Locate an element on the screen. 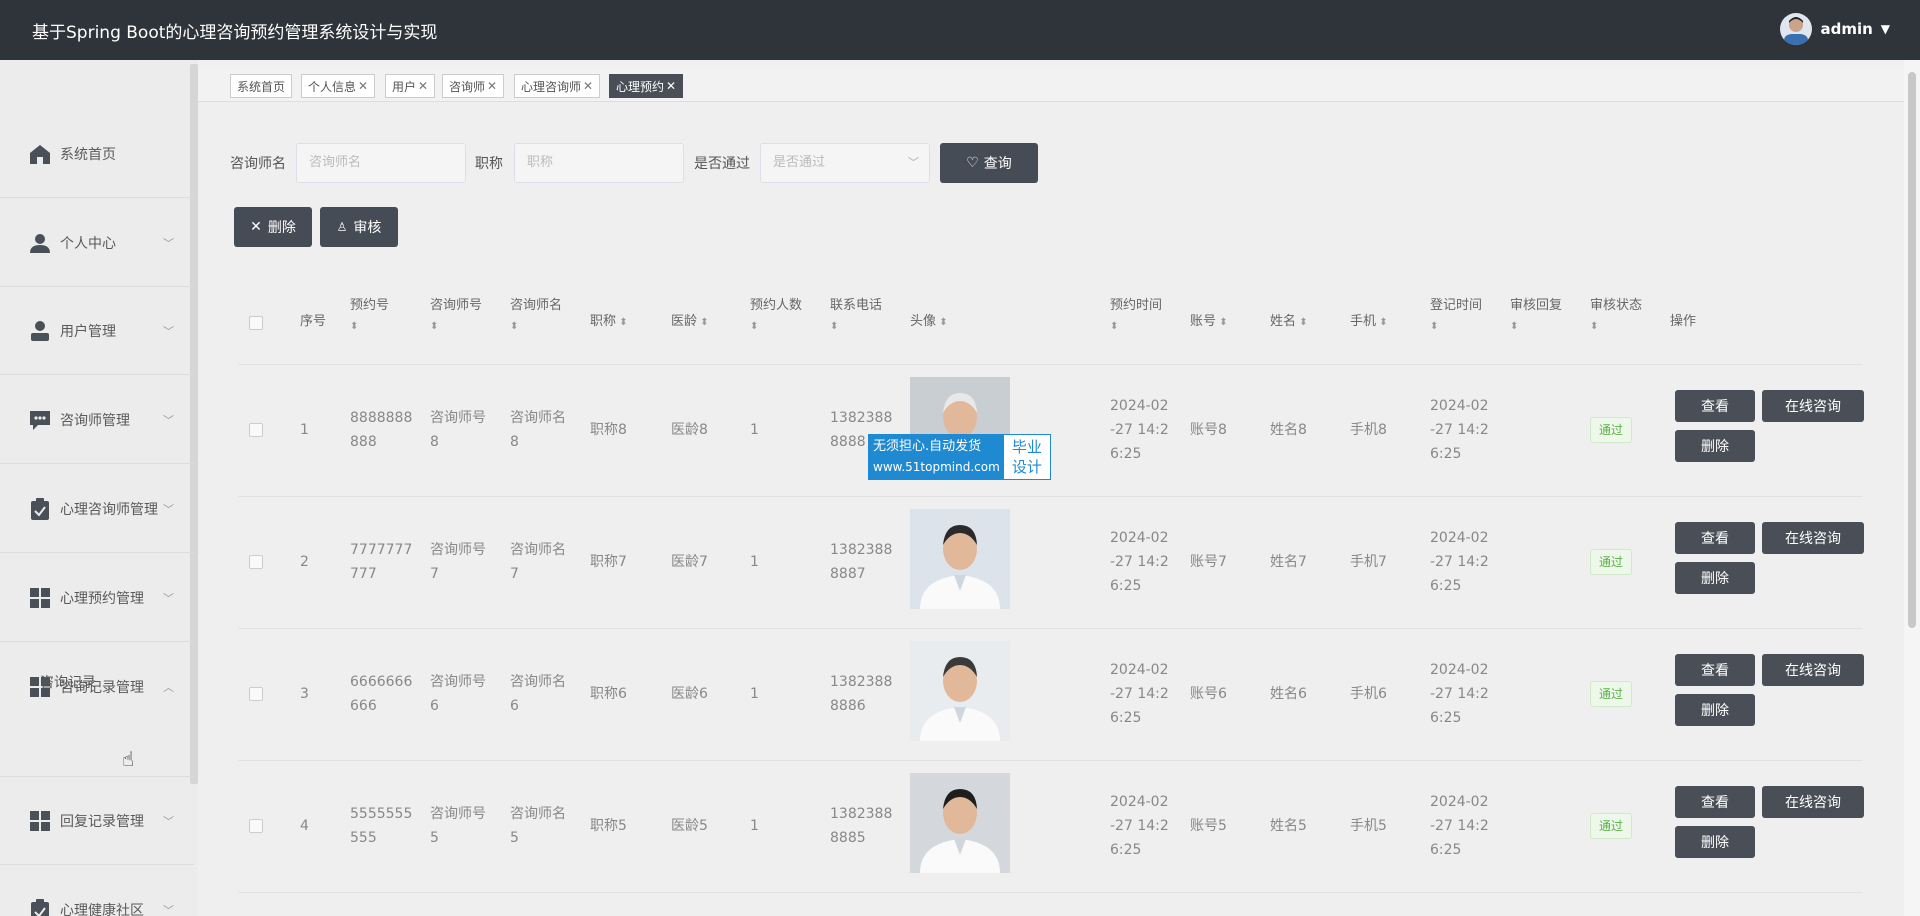 Image resolution: width=1920 pixels, height=916 pixels. sidebar-item-7: 回复记录管理 ﹀ is located at coordinates (97, 821).